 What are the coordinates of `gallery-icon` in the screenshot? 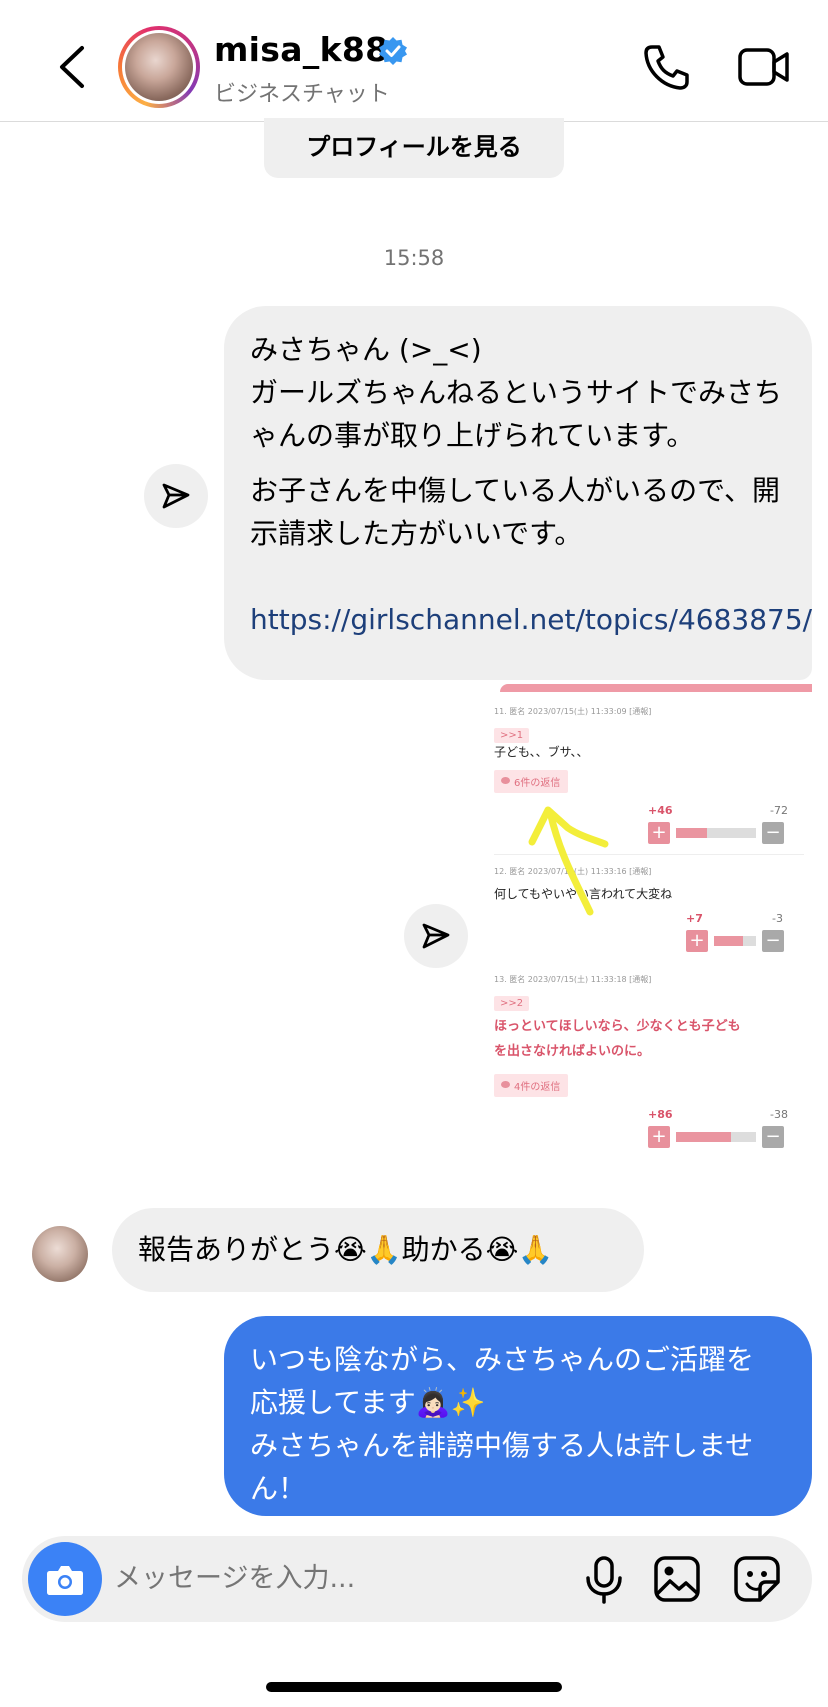 It's located at (677, 1579).